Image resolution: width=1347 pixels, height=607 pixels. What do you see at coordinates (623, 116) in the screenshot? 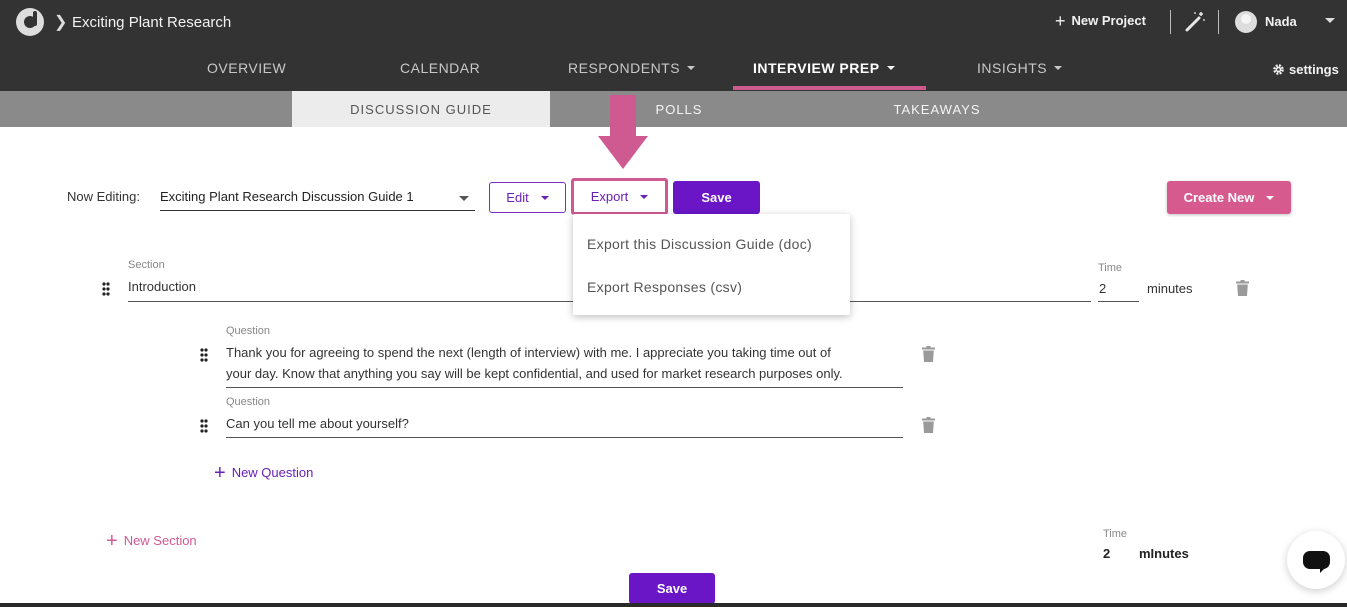
I see `annotation-arrow` at bounding box center [623, 116].